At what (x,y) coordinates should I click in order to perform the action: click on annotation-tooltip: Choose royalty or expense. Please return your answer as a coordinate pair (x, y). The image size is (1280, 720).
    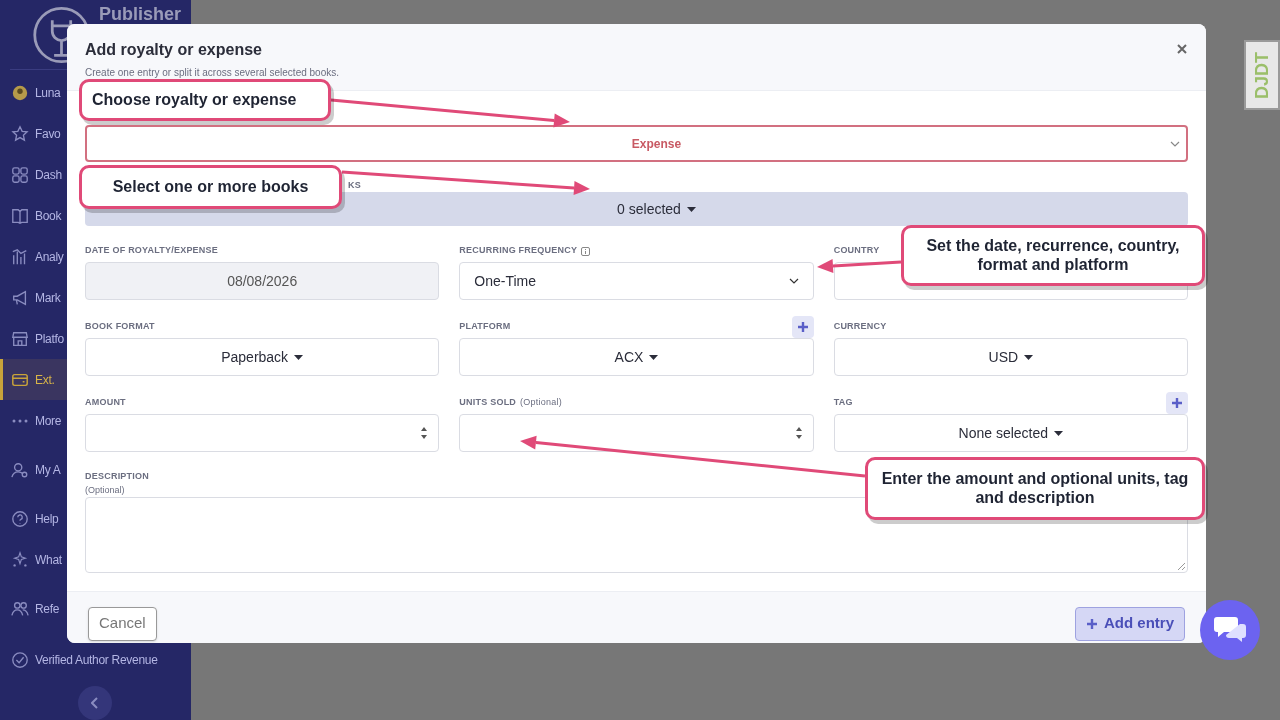
    Looking at the image, I should click on (205, 100).